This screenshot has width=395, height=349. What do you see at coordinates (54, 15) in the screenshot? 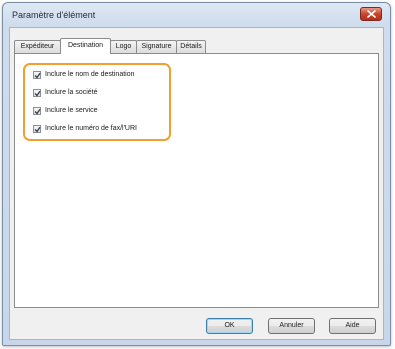
I see `window-title: Paramètre d'élément` at bounding box center [54, 15].